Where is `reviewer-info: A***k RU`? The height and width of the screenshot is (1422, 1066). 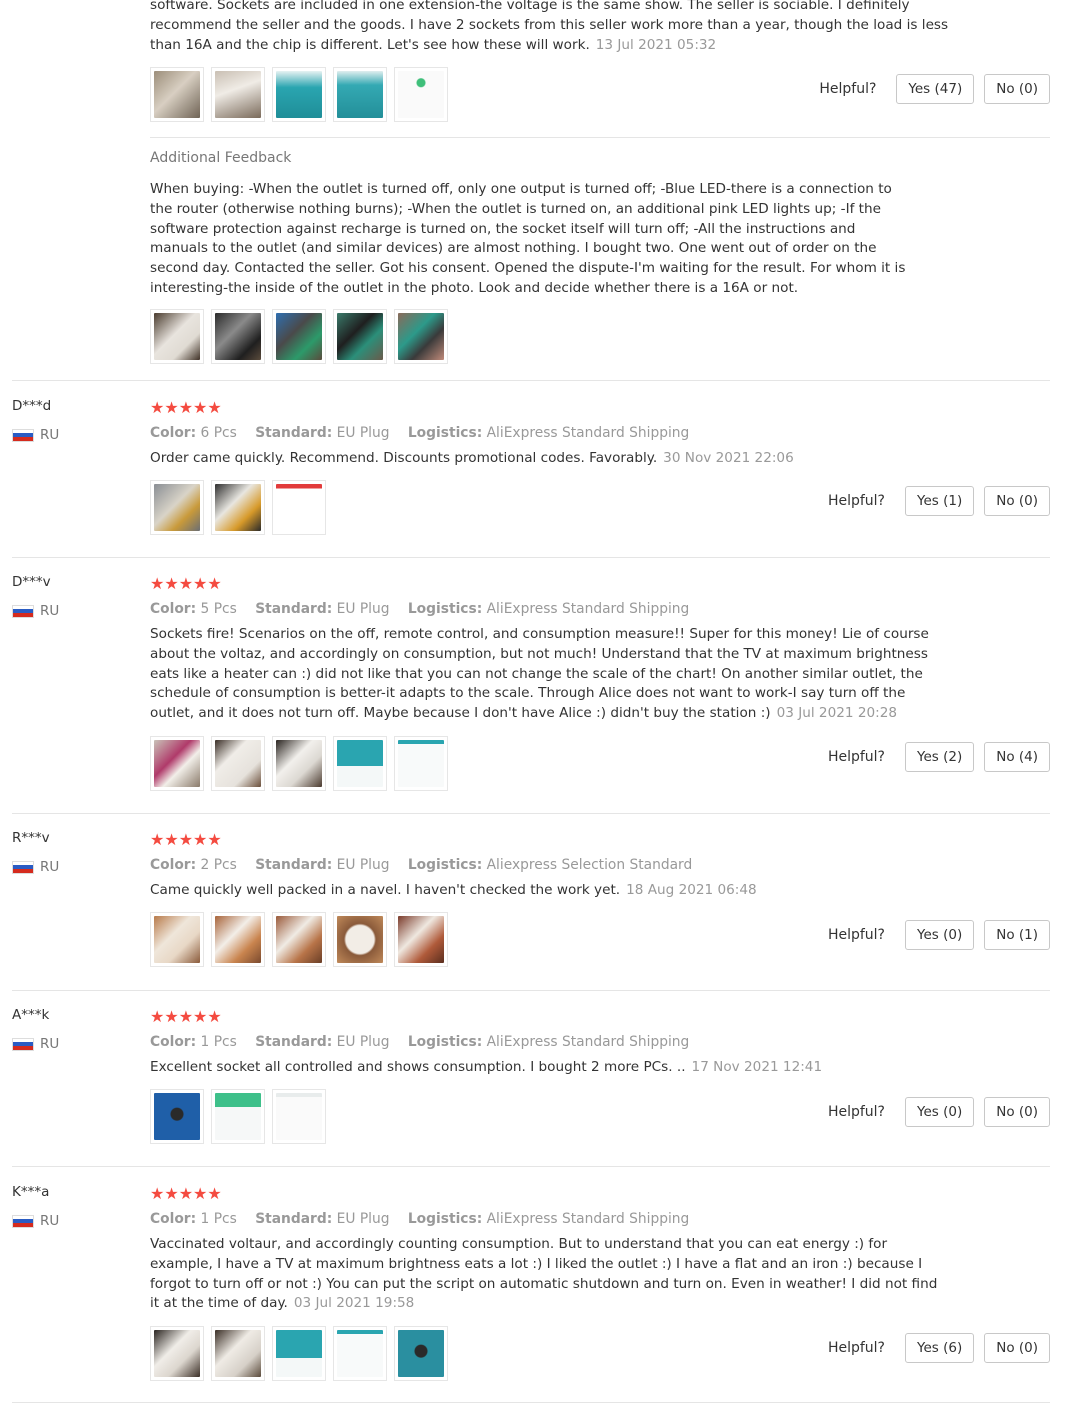
reviewer-info: A***k RU is located at coordinates (35, 1029).